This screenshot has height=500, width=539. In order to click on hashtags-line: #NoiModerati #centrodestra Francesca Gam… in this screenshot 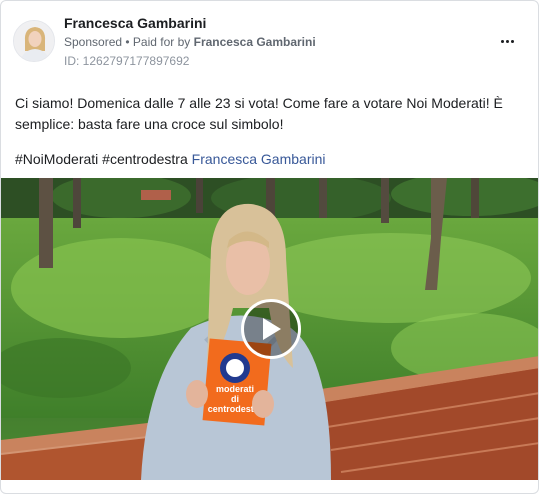, I will do `click(170, 159)`.